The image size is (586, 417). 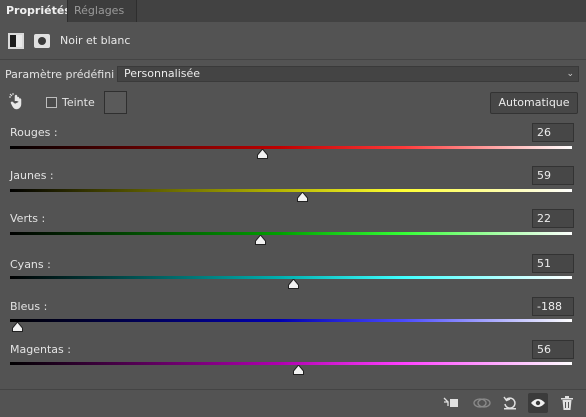 What do you see at coordinates (570, 74) in the screenshot?
I see `chevron-down-icon: ⌄` at bounding box center [570, 74].